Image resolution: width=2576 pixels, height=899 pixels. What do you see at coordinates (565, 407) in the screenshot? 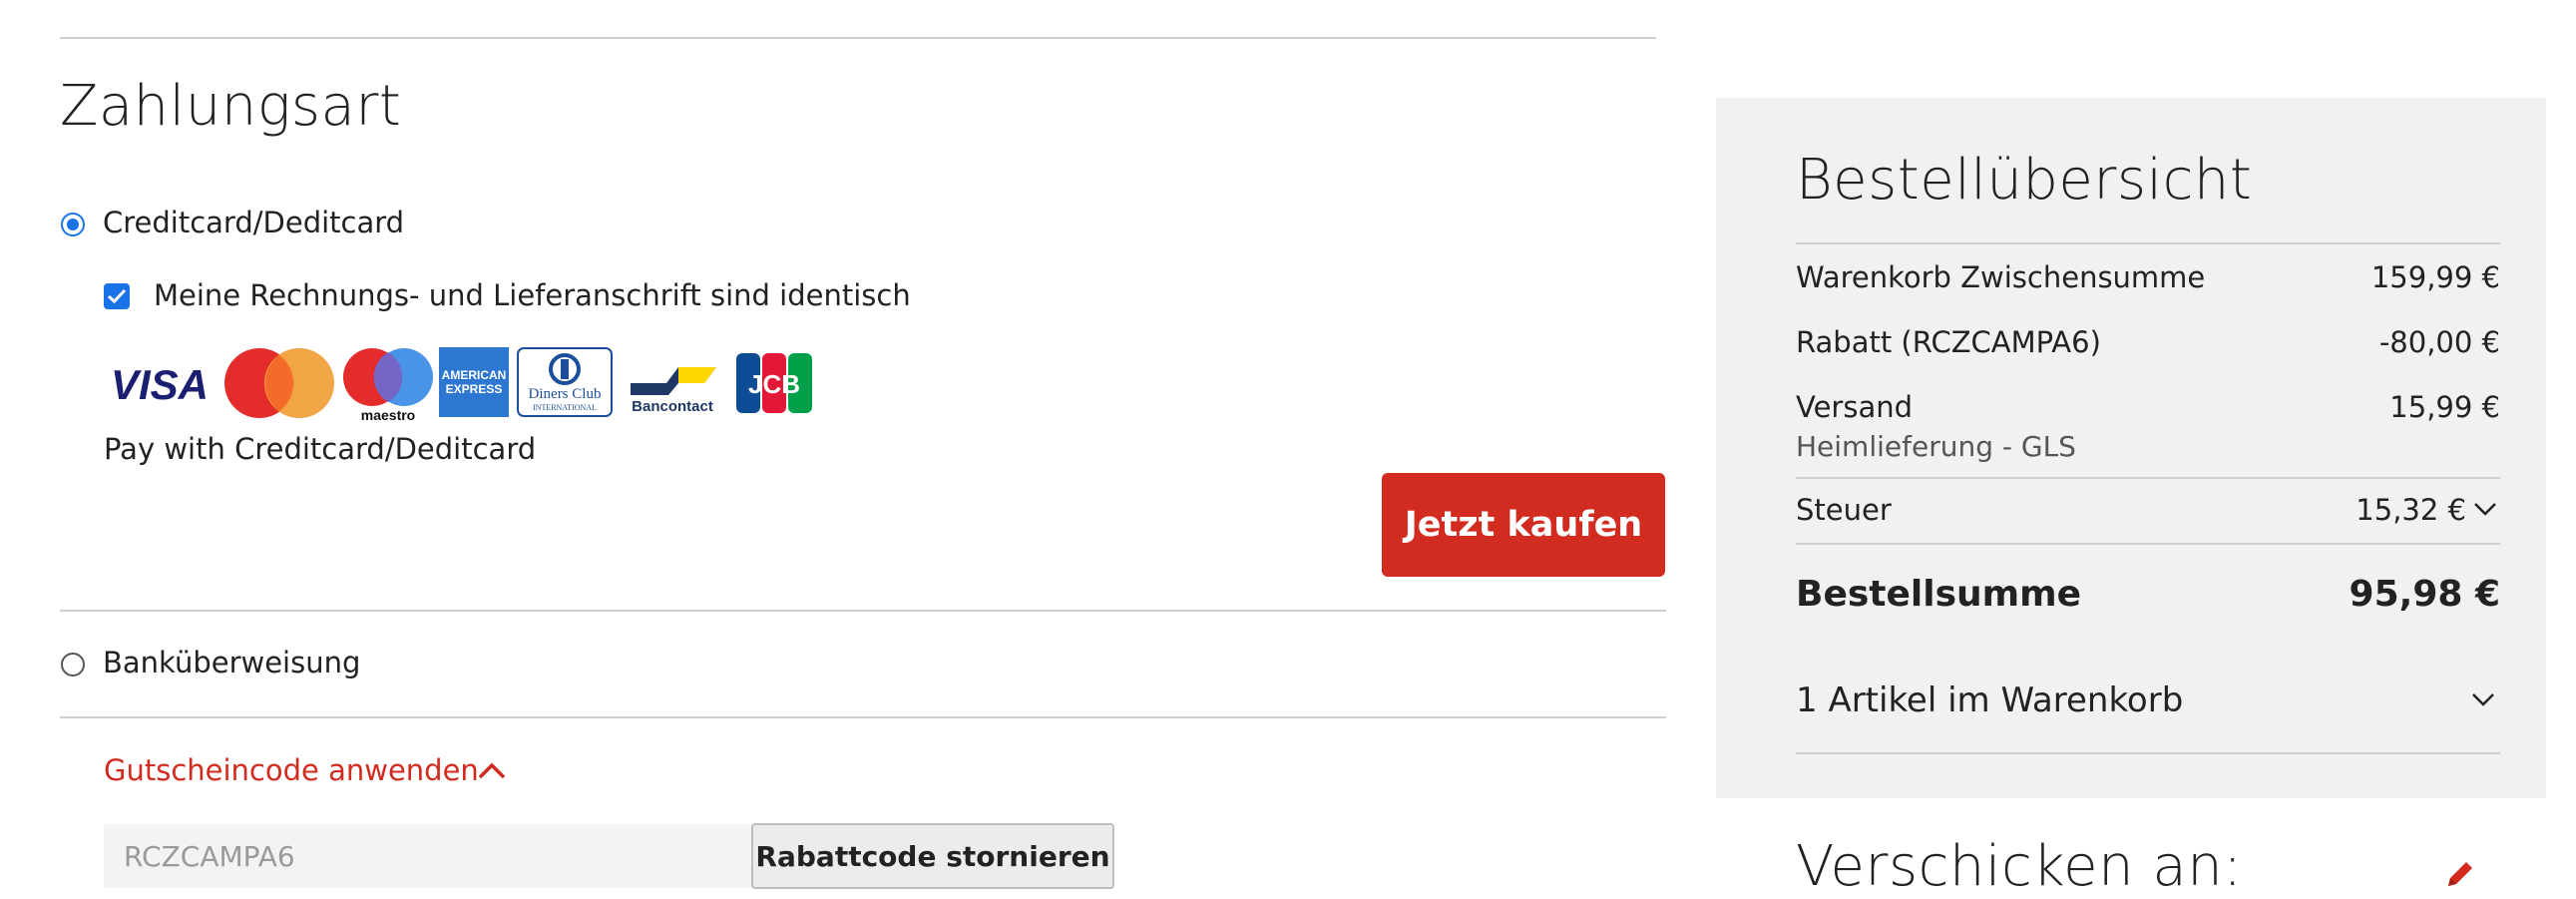
I see `diners-subtext: INTERNATIONAL` at bounding box center [565, 407].